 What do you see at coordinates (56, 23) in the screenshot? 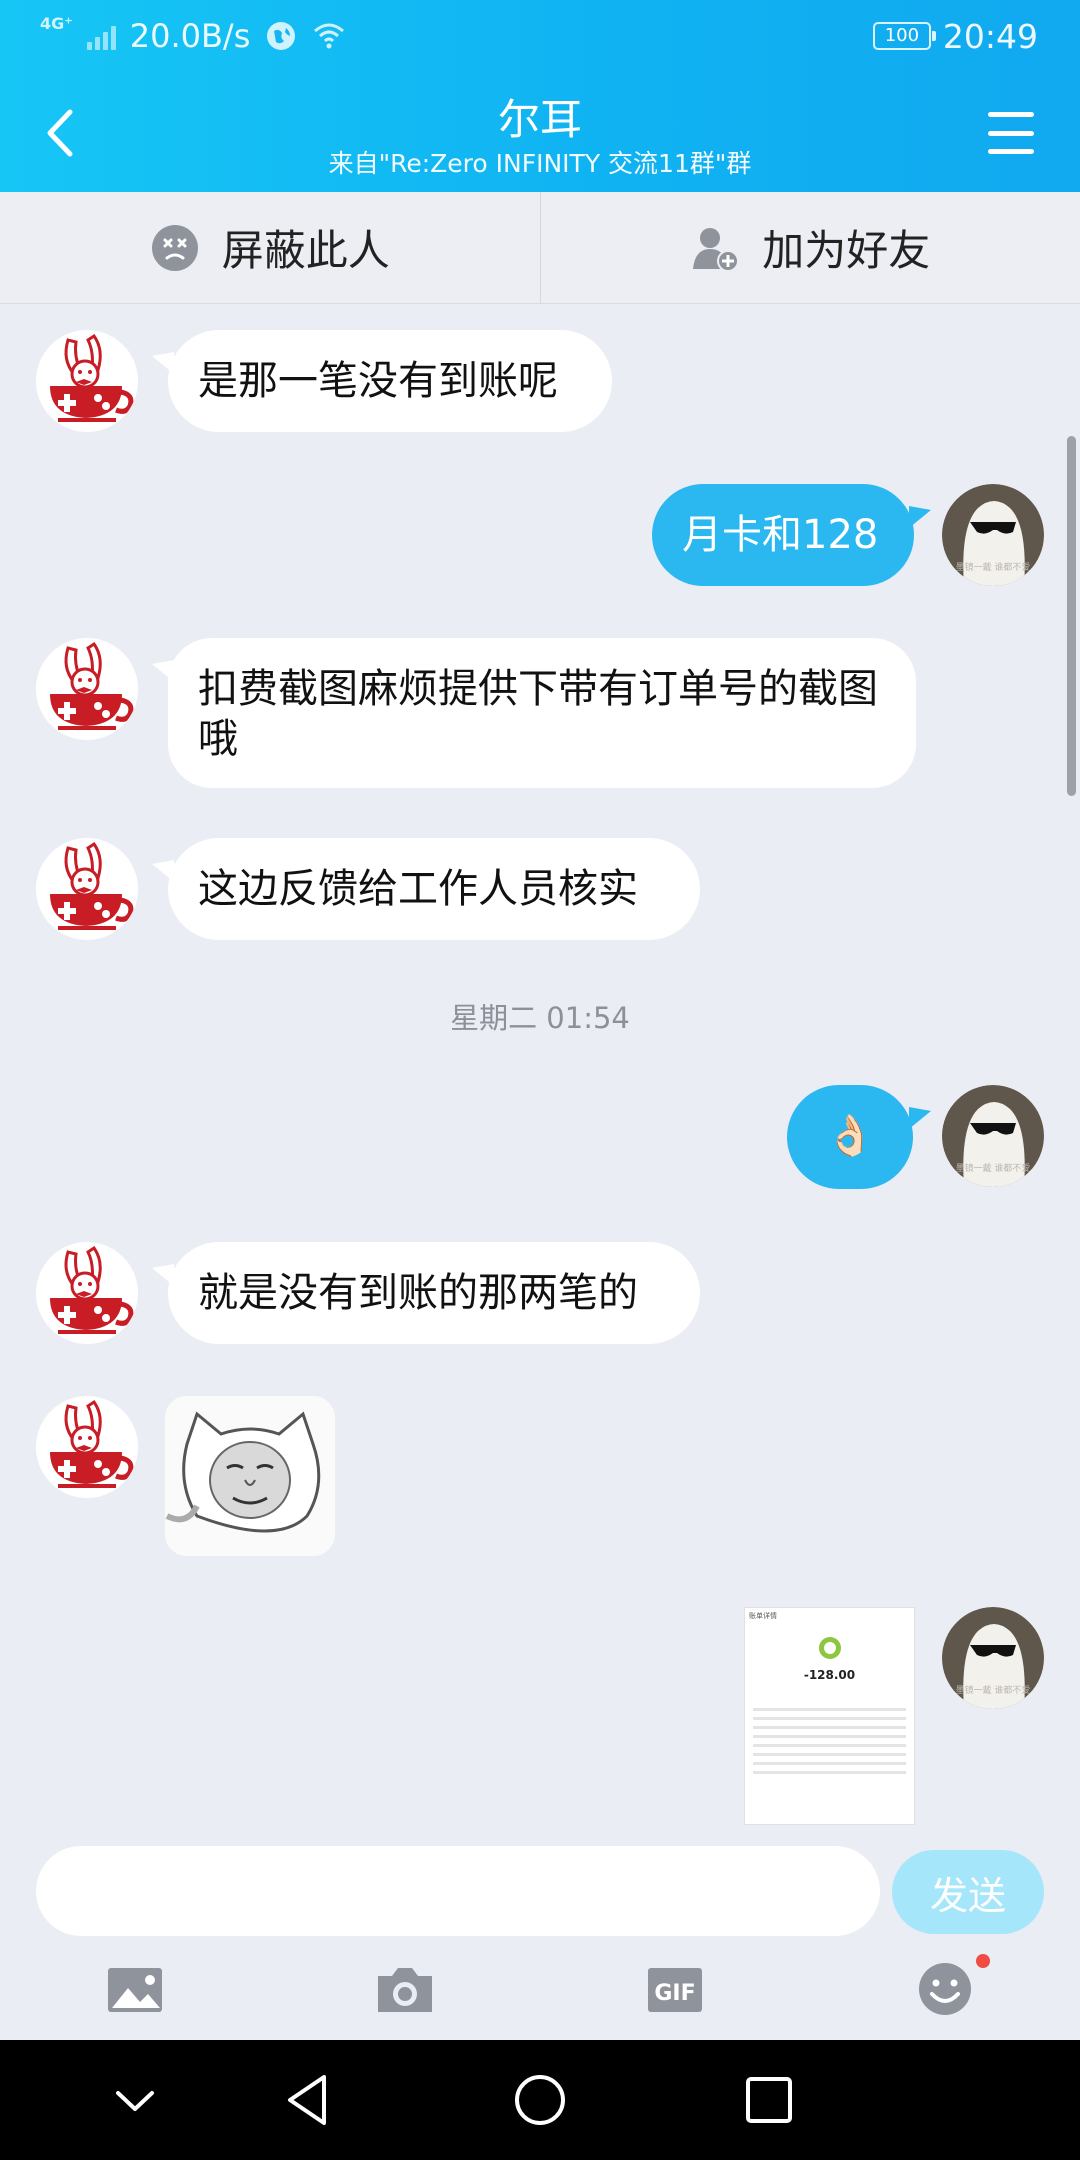
I see `network-type: 4G⁺` at bounding box center [56, 23].